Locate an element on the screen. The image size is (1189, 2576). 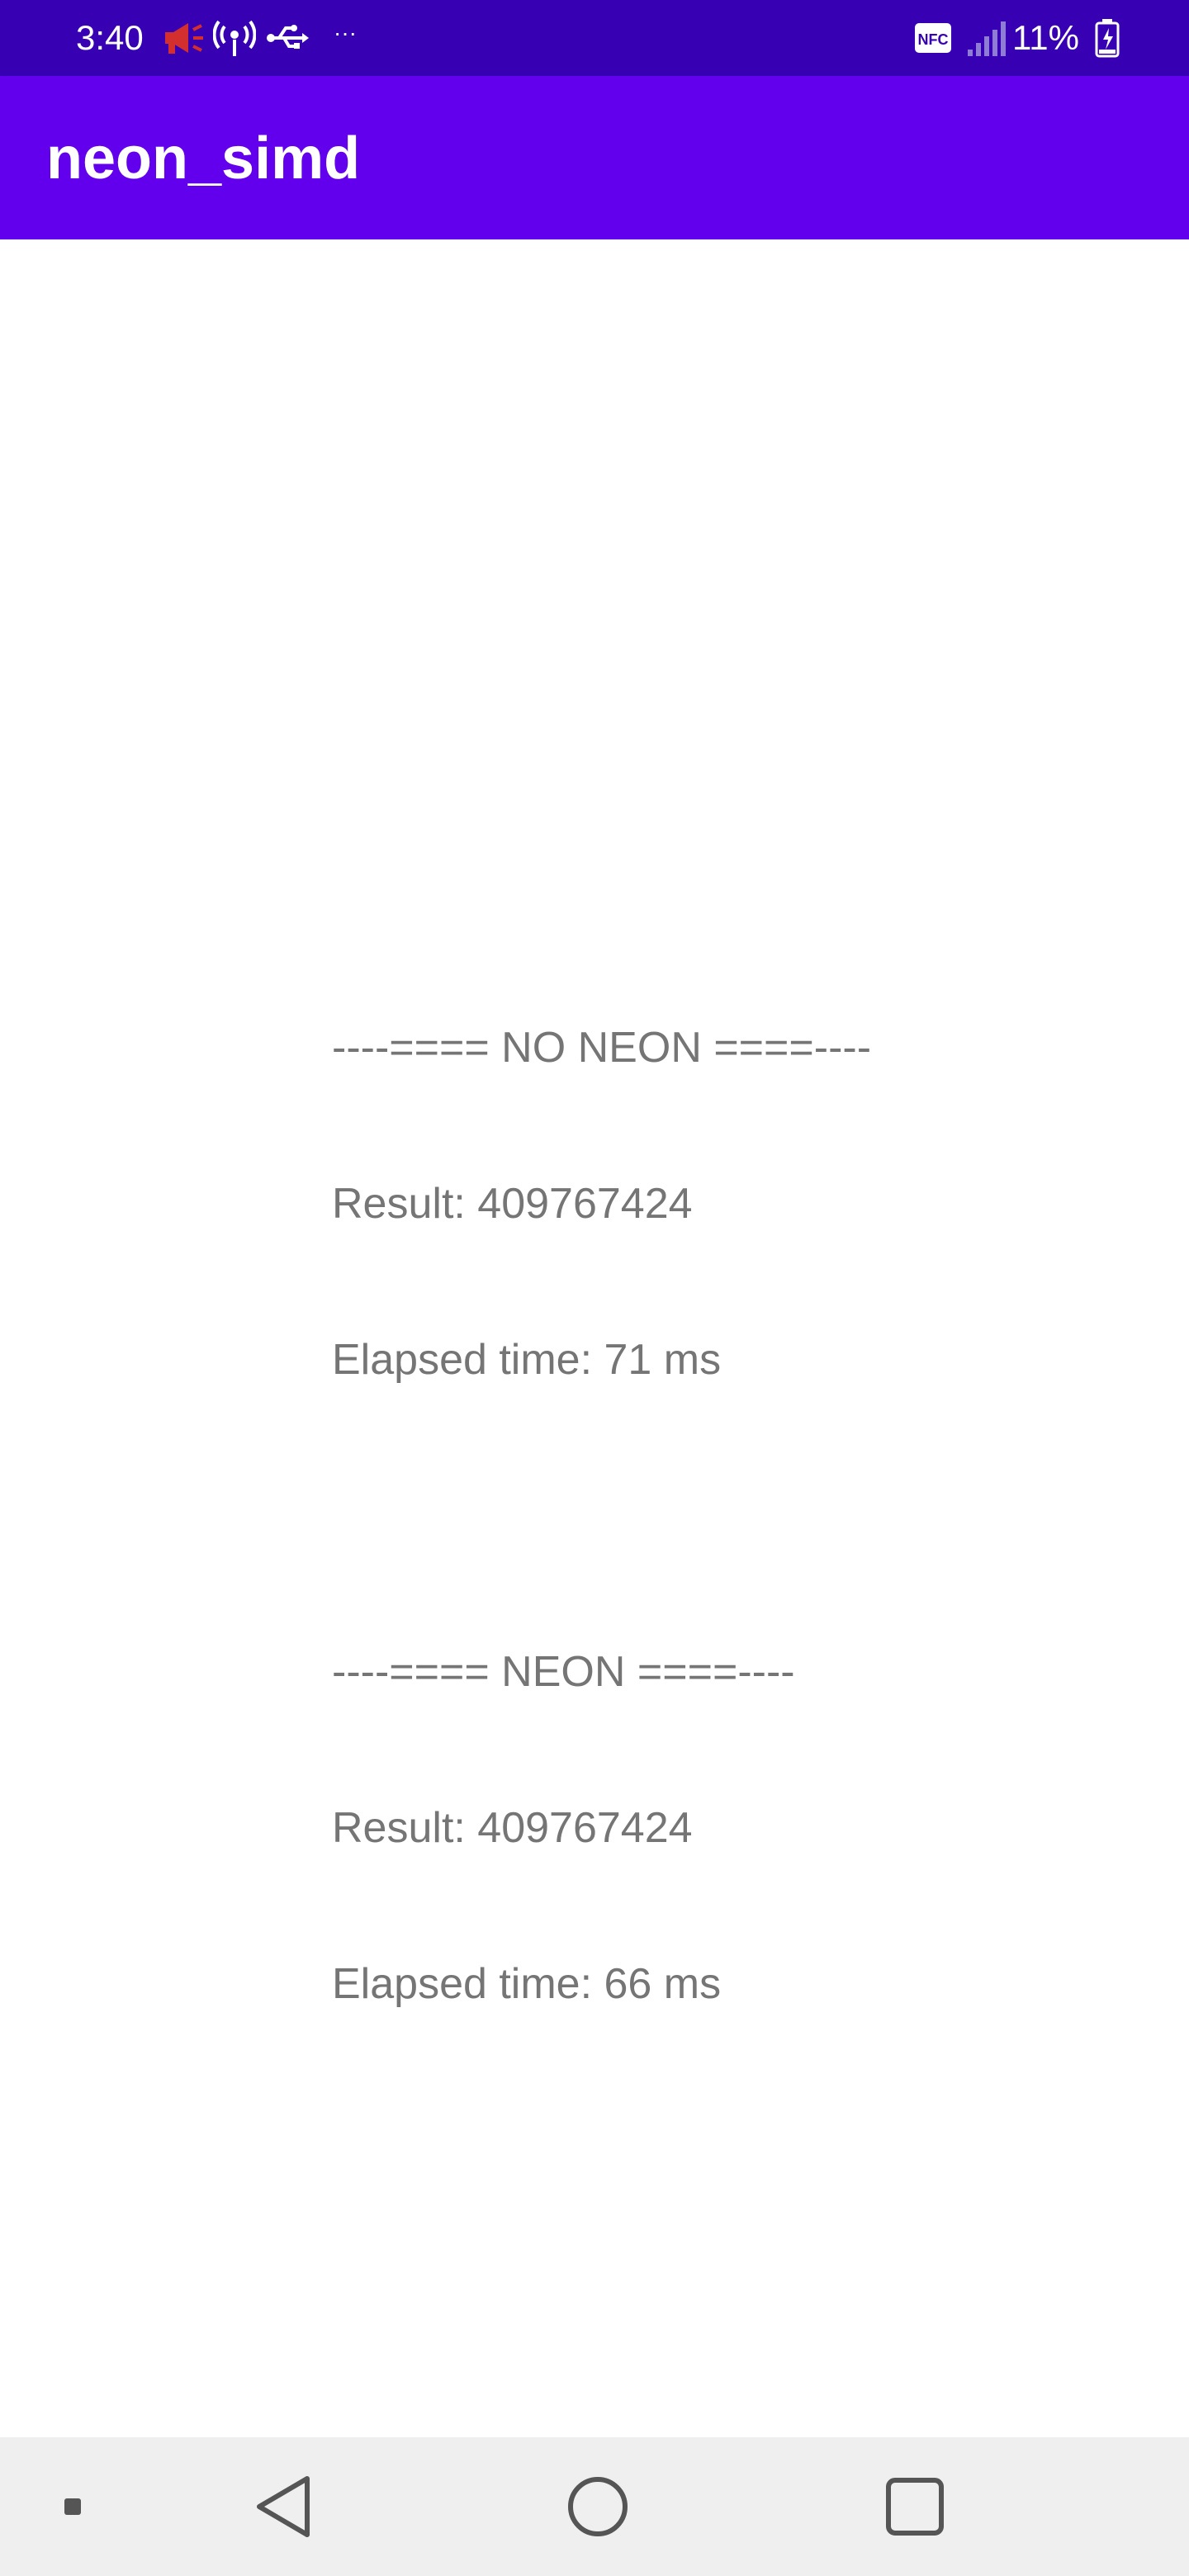
status-bar: 3:40 ··· NFC 11% is located at coordinates (594, 38).